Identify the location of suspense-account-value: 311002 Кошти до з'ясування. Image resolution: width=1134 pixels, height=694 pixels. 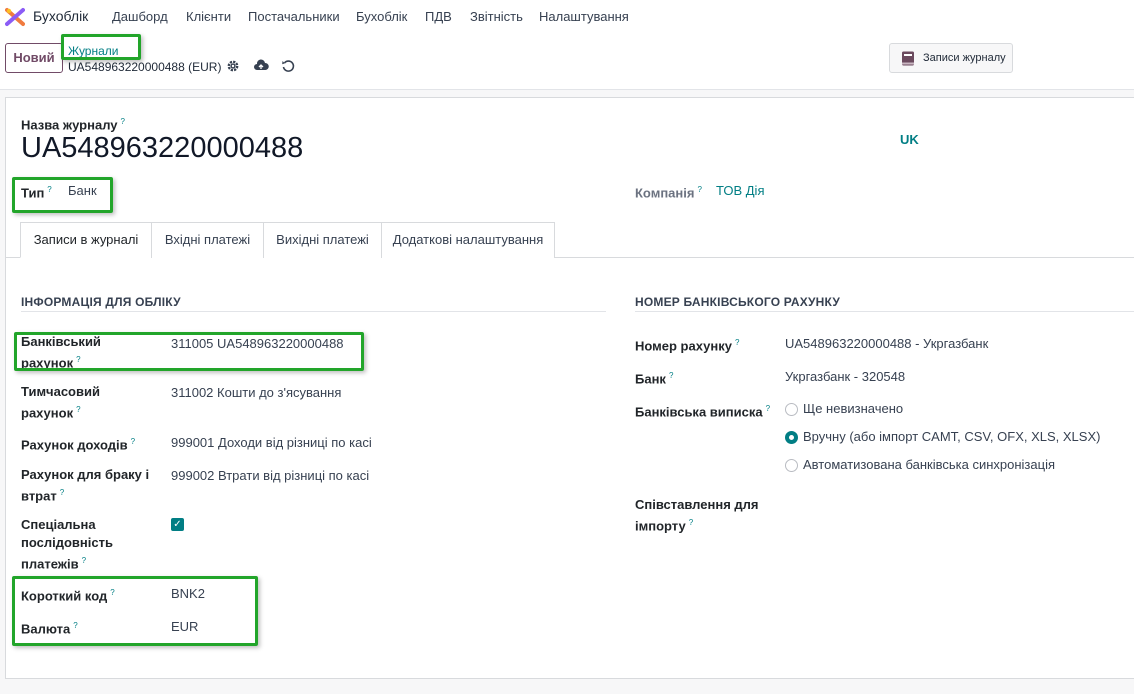
(256, 393).